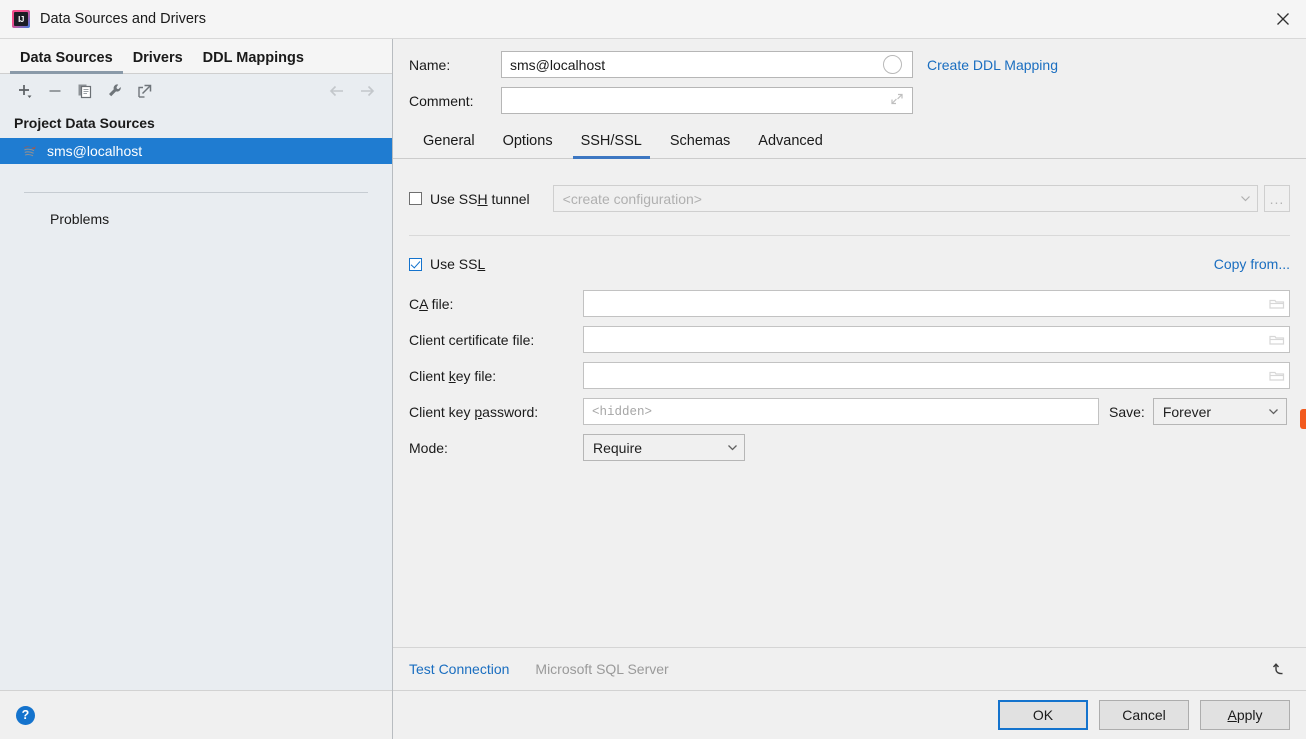  What do you see at coordinates (1127, 411) in the screenshot?
I see `save-label: Save:` at bounding box center [1127, 411].